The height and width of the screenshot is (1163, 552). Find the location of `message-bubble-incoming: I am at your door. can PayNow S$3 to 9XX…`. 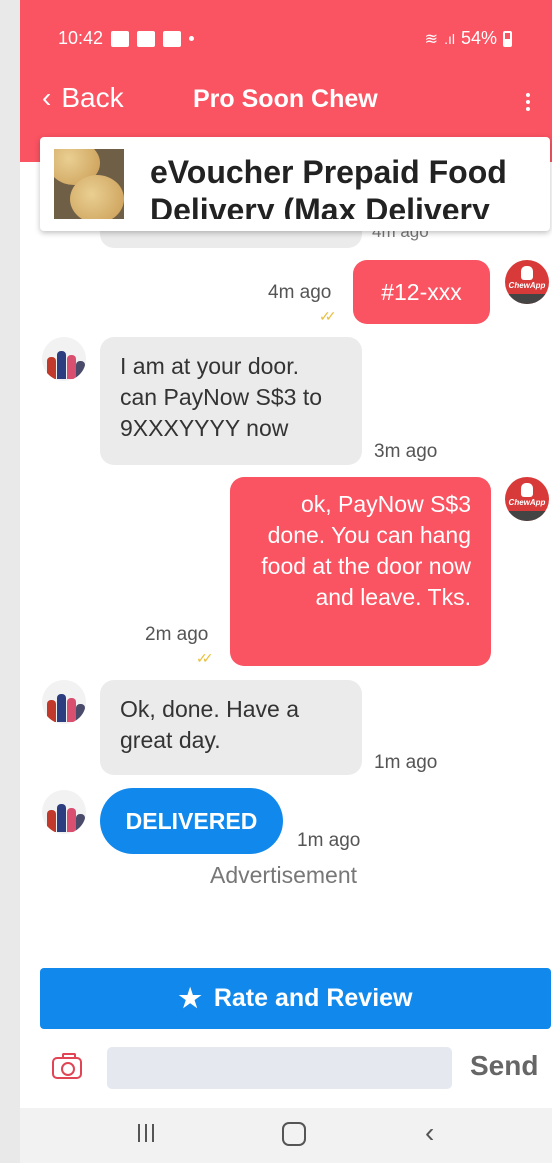

message-bubble-incoming: I am at your door. can PayNow S$3 to 9XX… is located at coordinates (231, 401).